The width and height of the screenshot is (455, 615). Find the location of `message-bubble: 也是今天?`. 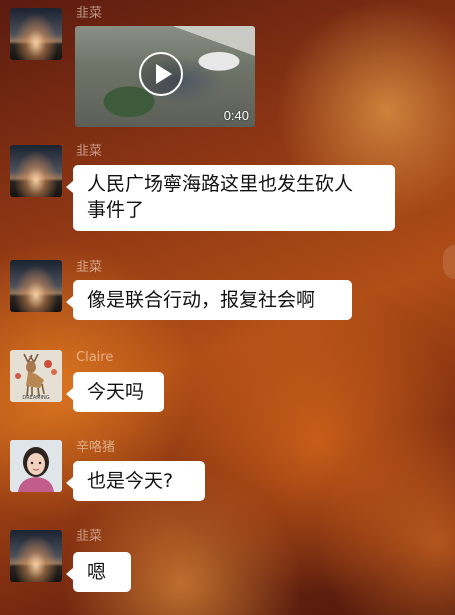

message-bubble: 也是今天? is located at coordinates (135, 481).